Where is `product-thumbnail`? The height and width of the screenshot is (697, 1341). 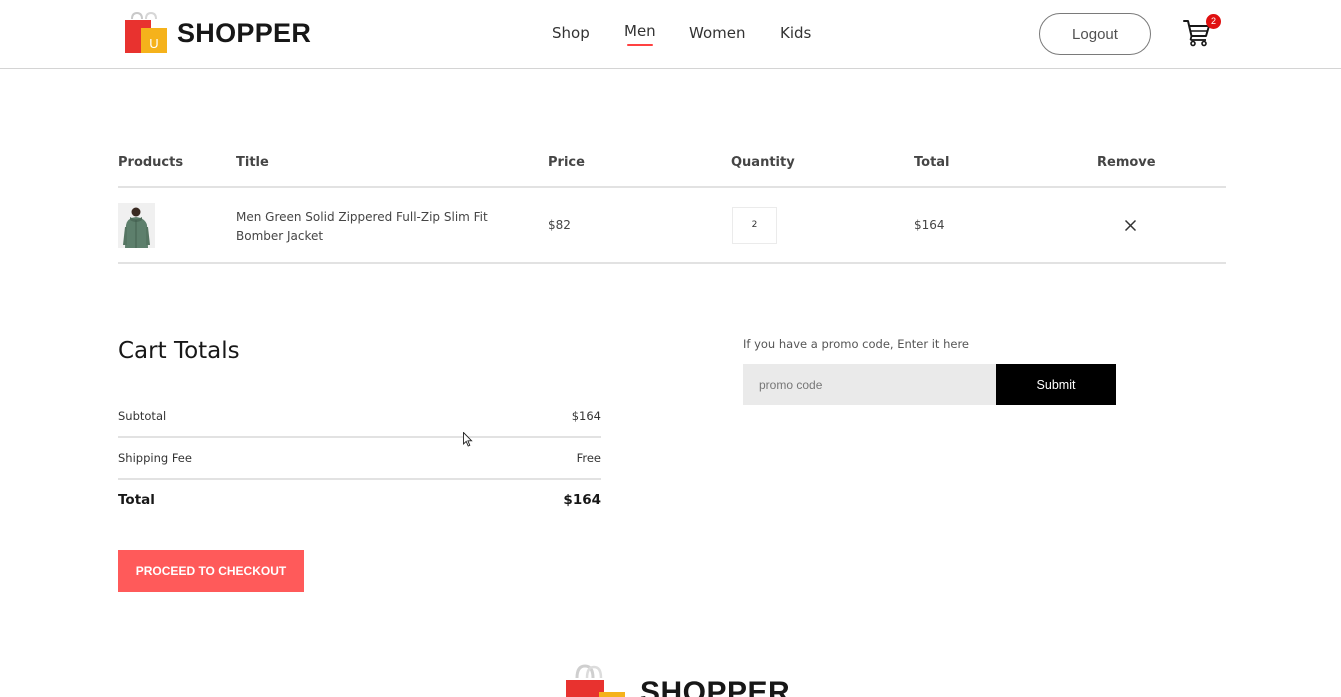 product-thumbnail is located at coordinates (136, 225).